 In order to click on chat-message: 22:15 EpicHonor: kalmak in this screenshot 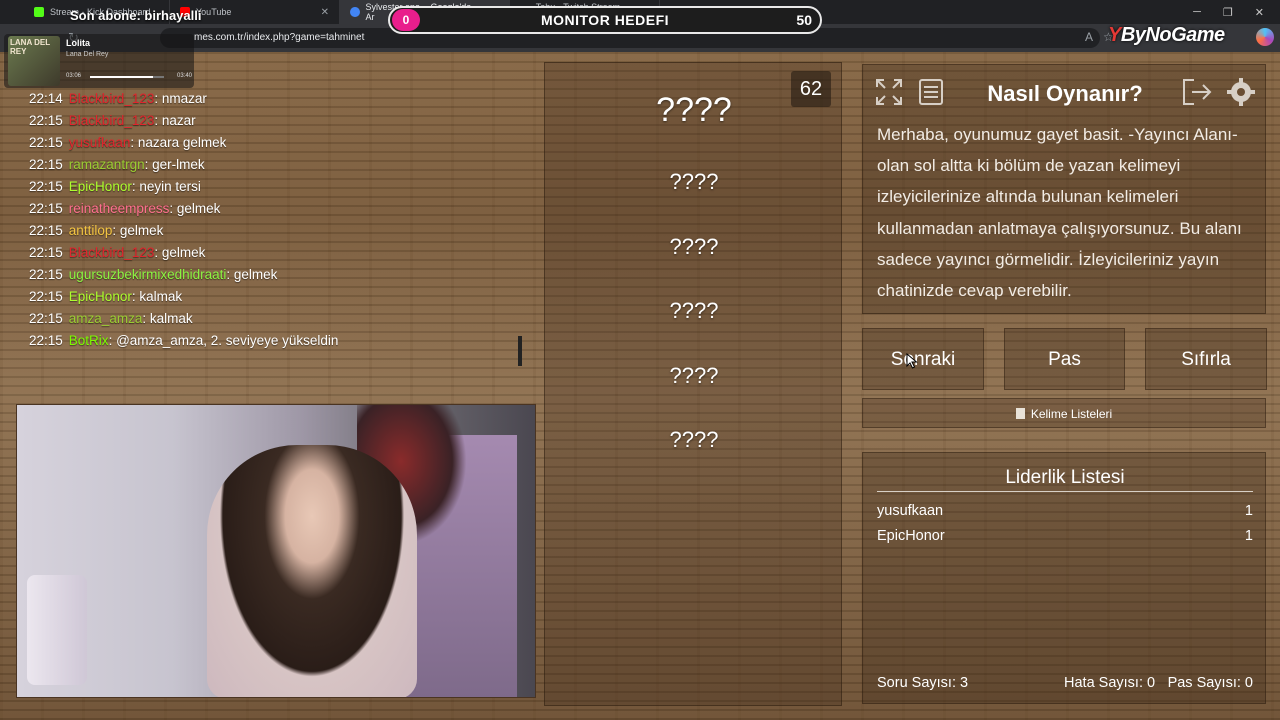, I will do `click(262, 297)`.